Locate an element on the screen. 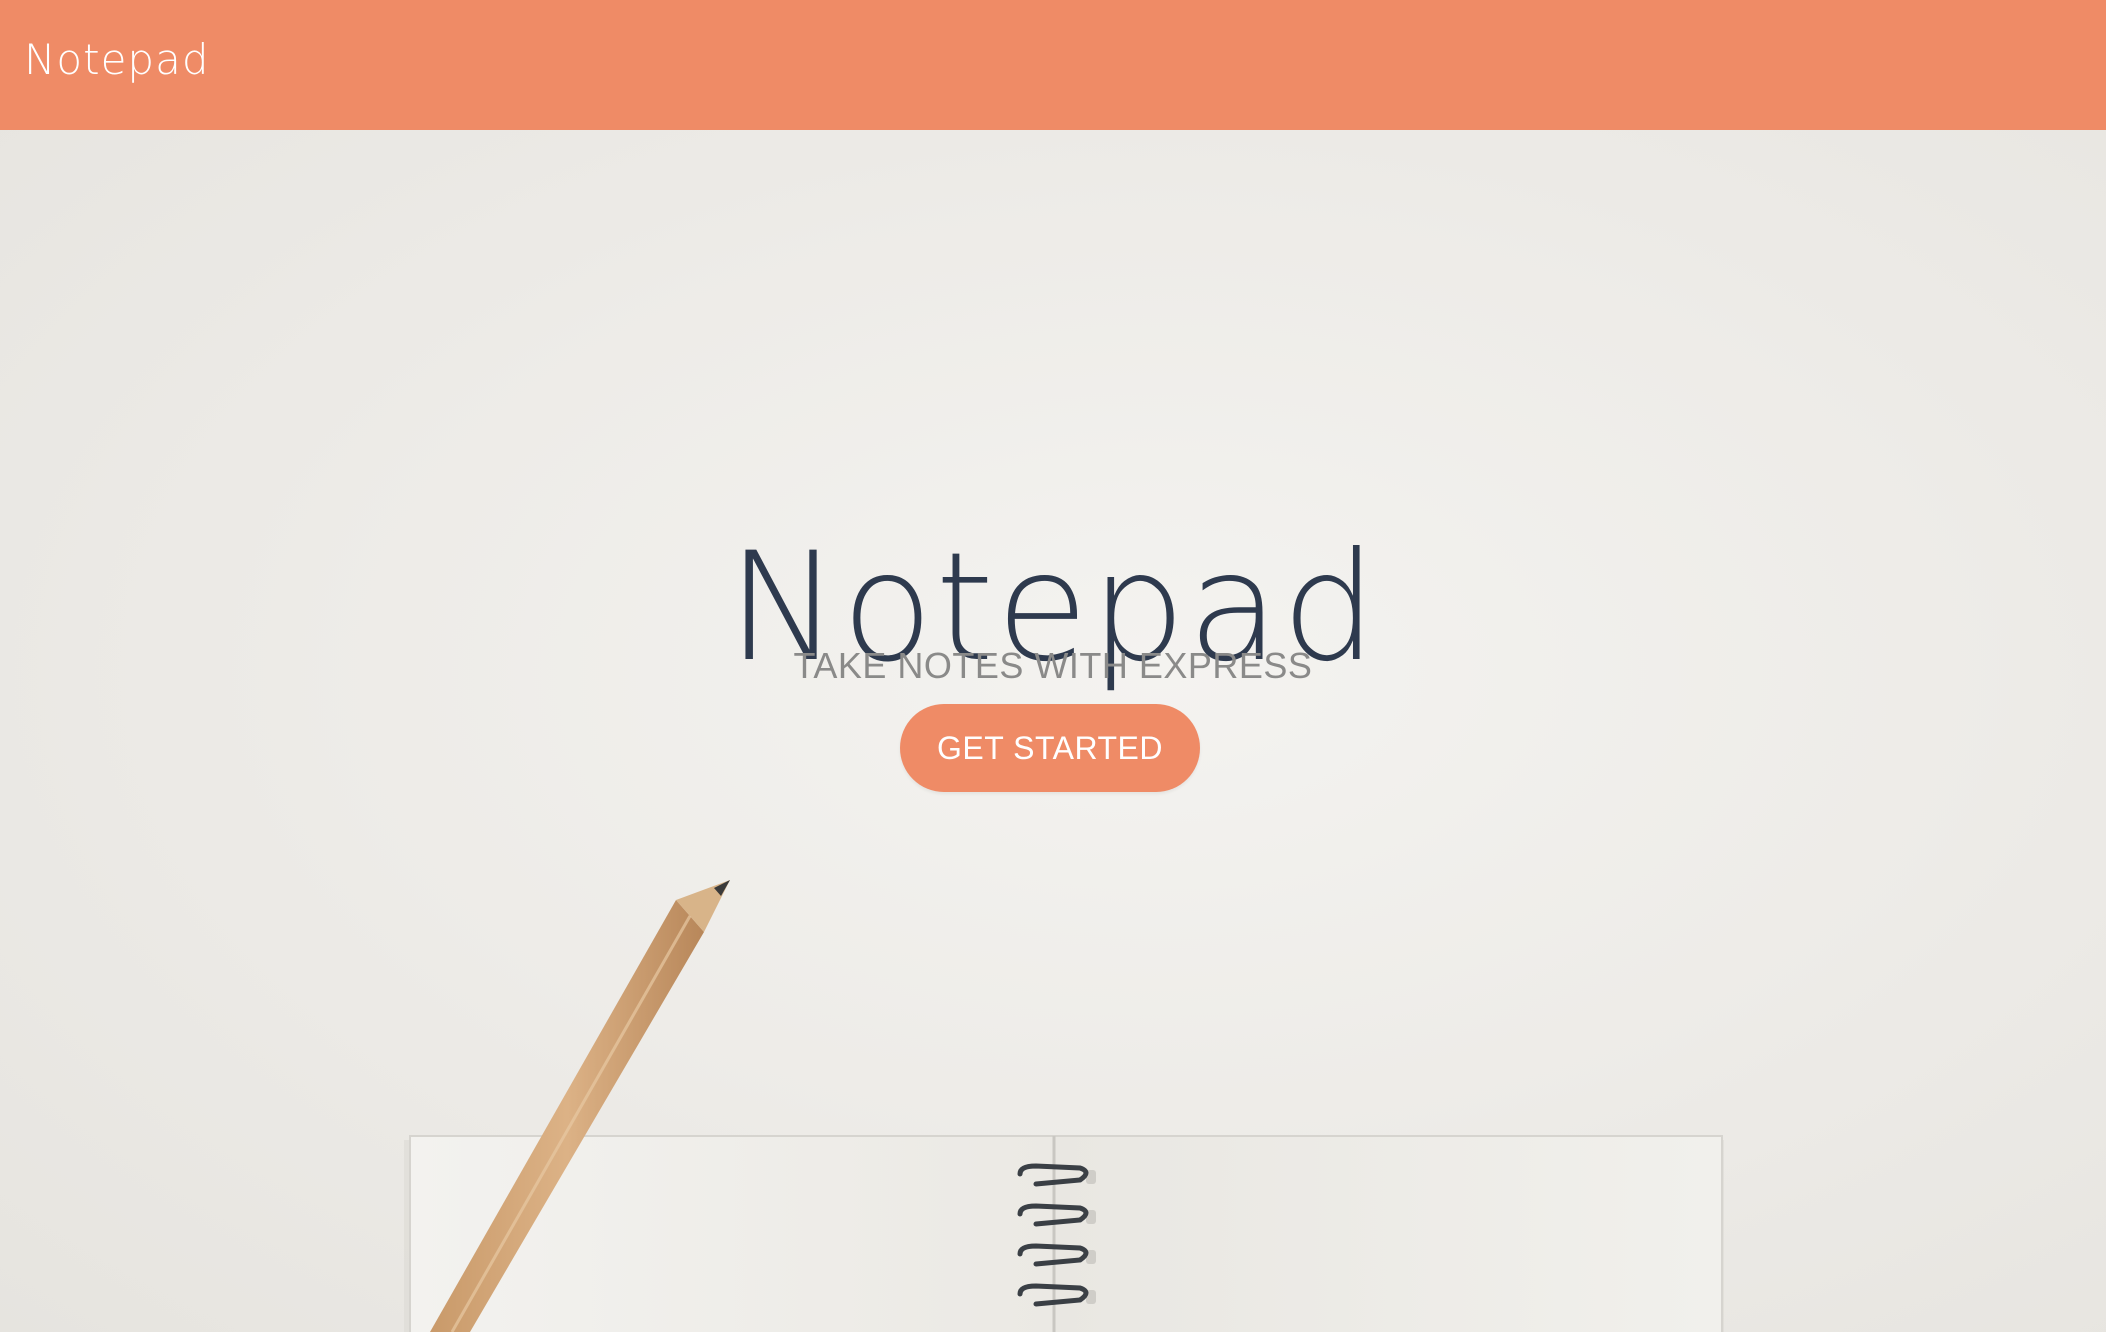 The width and height of the screenshot is (2106, 1332). navbar-brand-link: Notepad is located at coordinates (116, 60).